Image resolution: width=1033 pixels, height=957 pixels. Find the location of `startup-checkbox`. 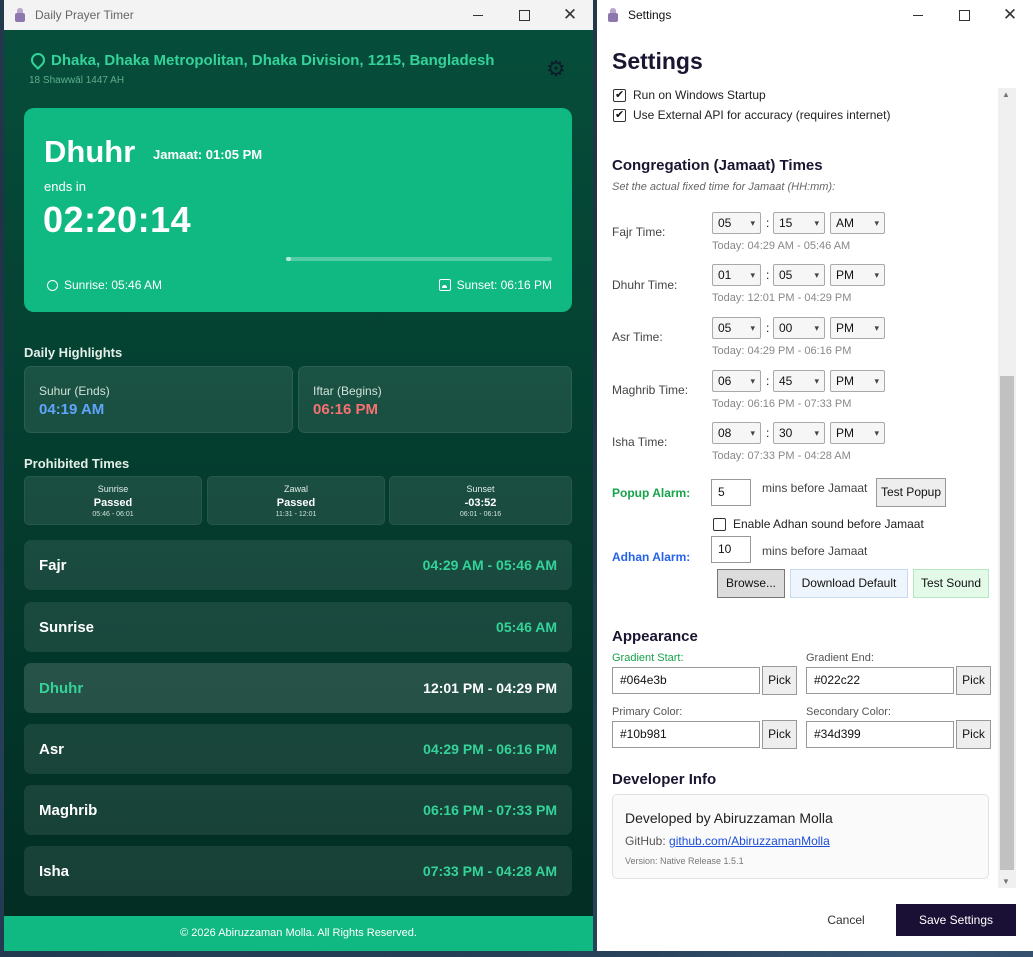

startup-checkbox is located at coordinates (619, 95).